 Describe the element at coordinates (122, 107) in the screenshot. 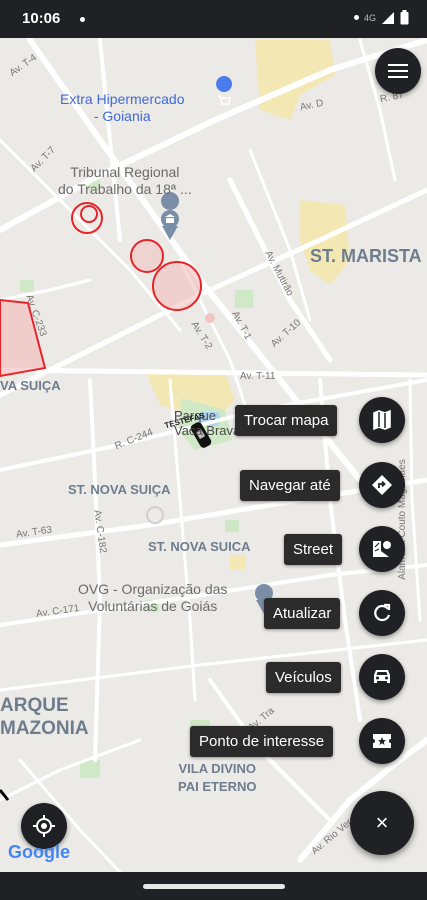

I see `place-label-extra: Extra Hipermercado - Goiania` at that location.